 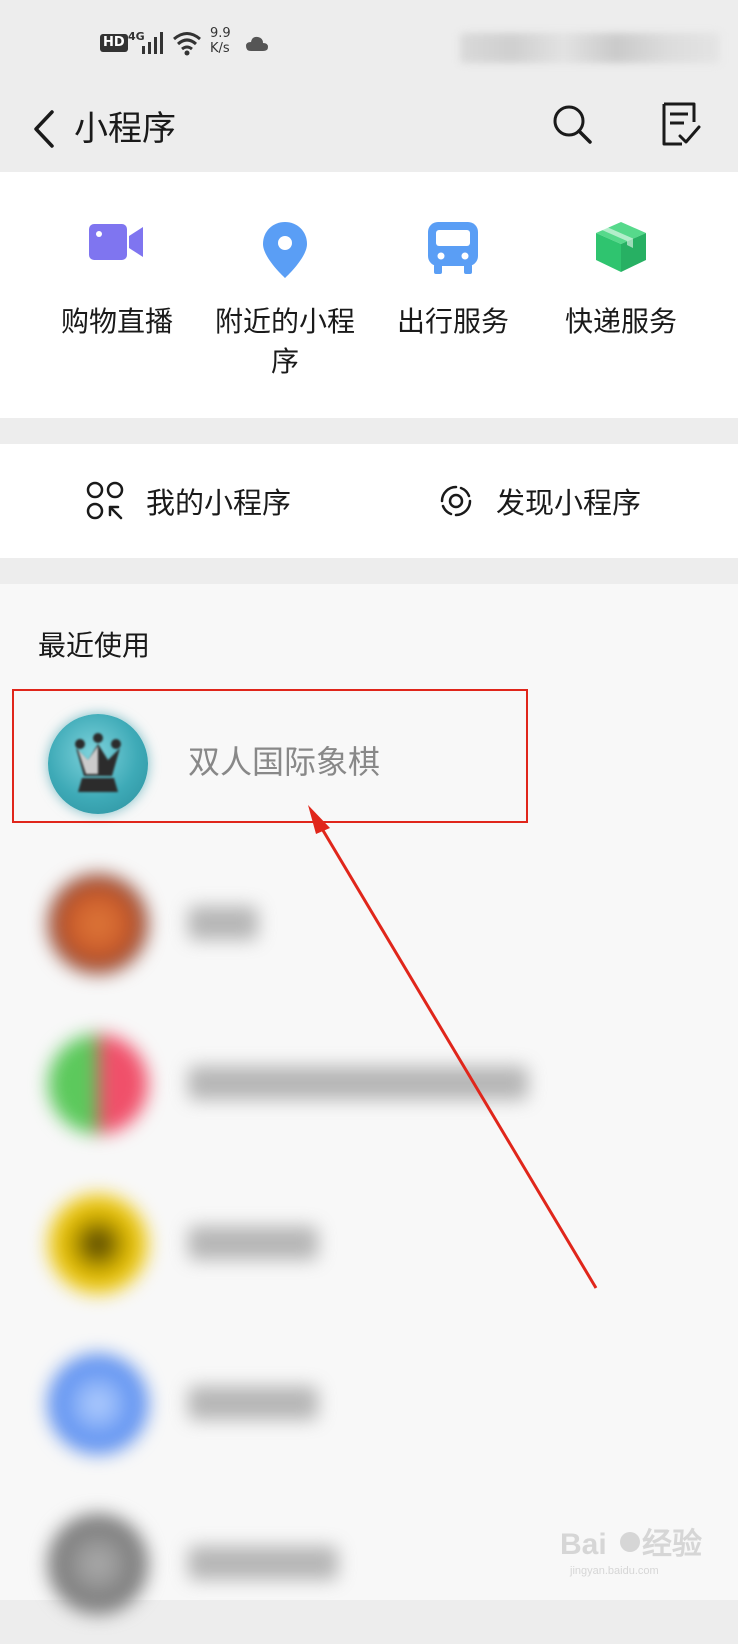 I want to click on svg-text: Bai, so click(x=583, y=1544).